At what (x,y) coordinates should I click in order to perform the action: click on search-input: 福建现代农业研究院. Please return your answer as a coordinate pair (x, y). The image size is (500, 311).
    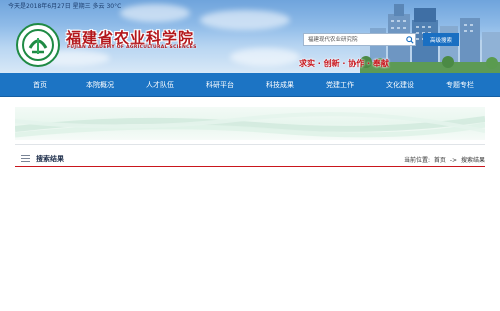
    Looking at the image, I should click on (359, 39).